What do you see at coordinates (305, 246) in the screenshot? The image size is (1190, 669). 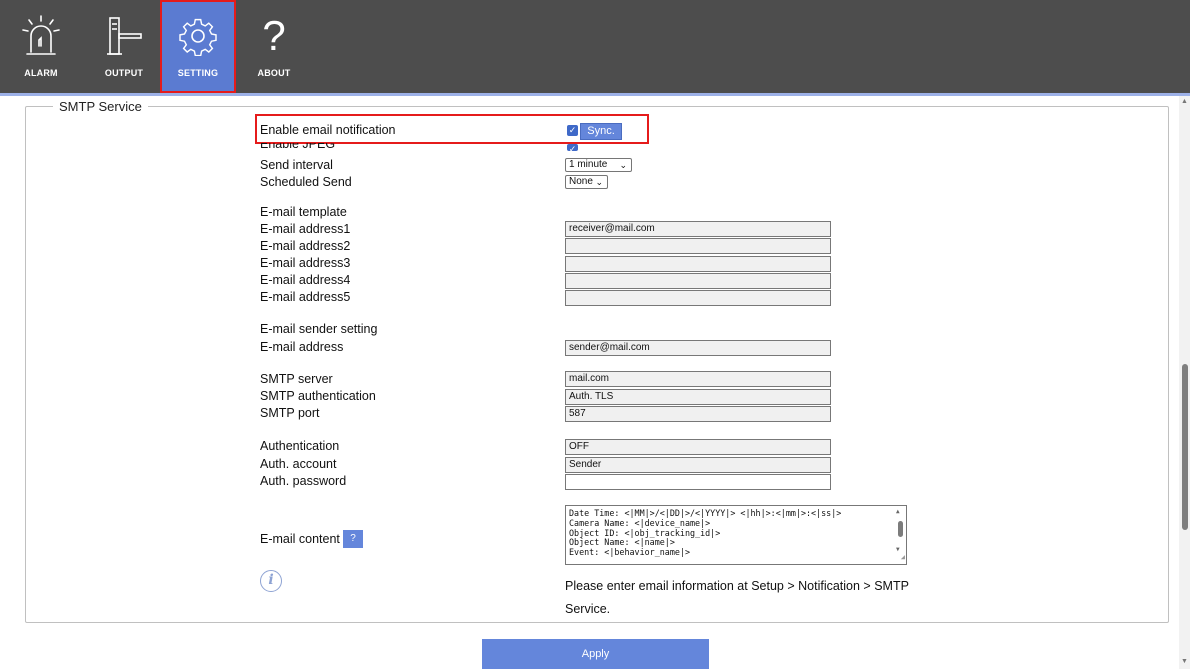 I see `email-address2-label: E-mail address2` at bounding box center [305, 246].